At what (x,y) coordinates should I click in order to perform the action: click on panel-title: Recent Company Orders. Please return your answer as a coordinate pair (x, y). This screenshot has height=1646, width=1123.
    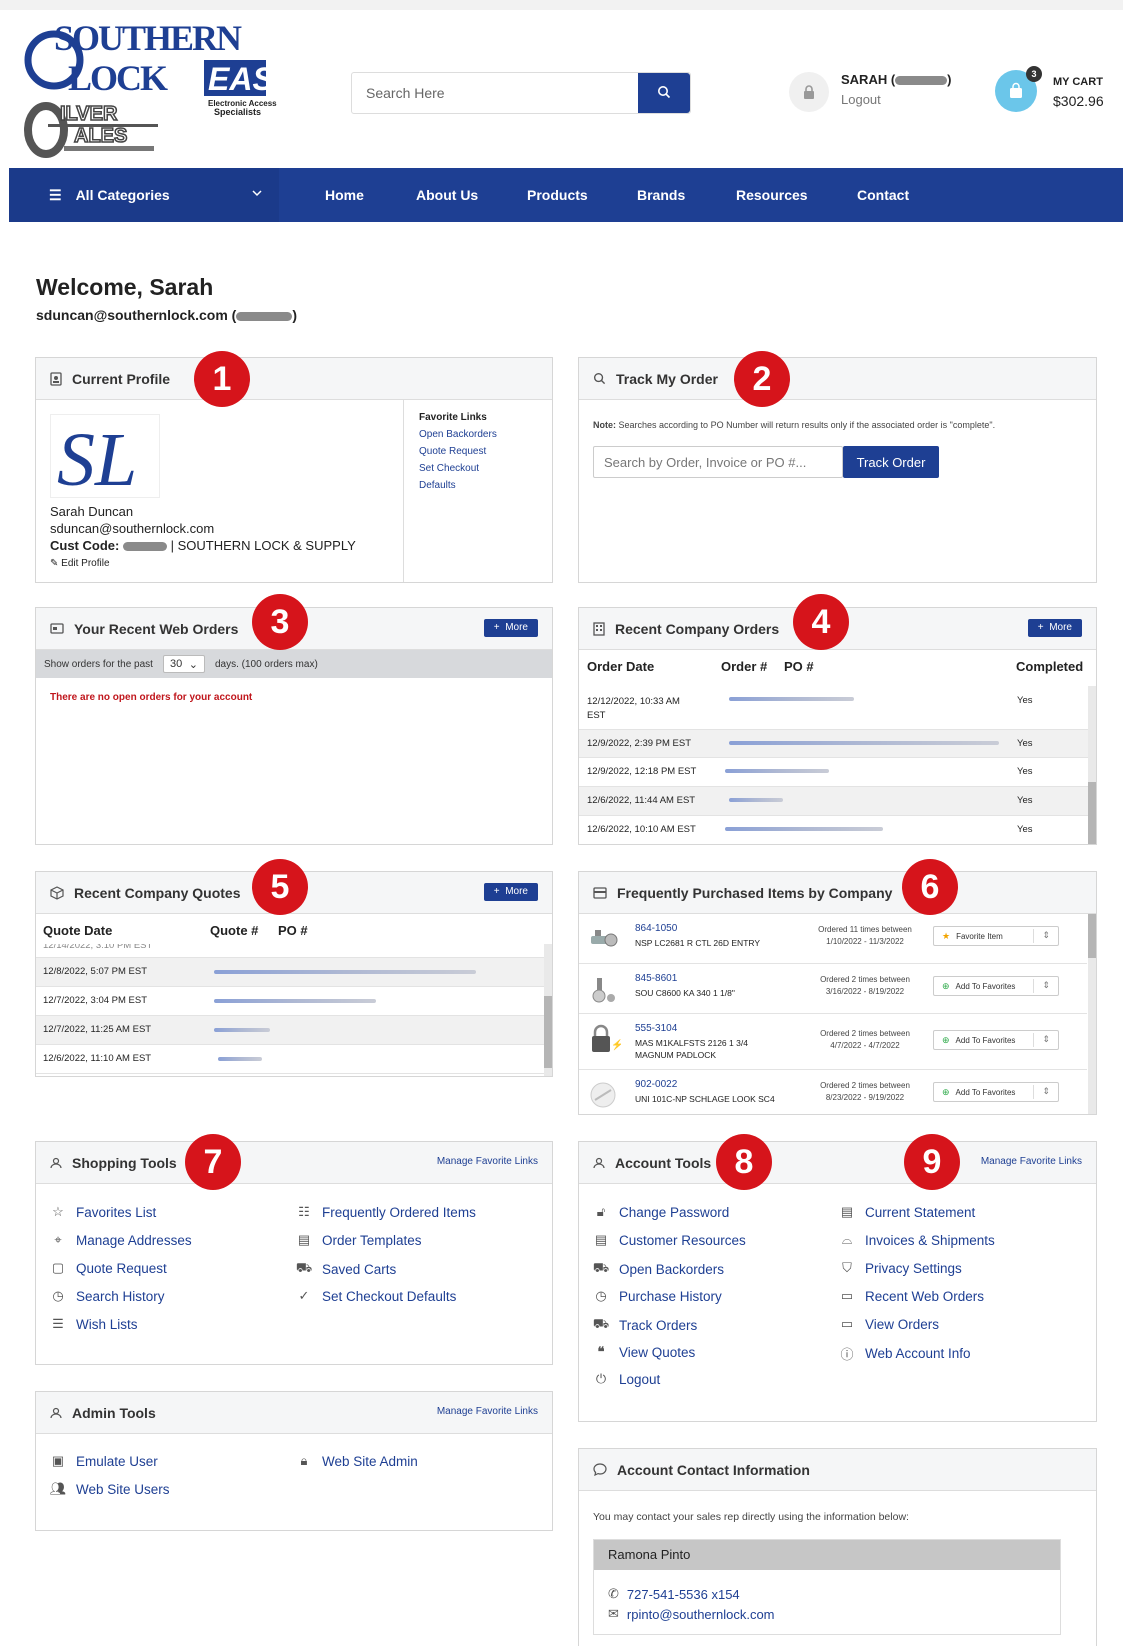
    Looking at the image, I should click on (697, 628).